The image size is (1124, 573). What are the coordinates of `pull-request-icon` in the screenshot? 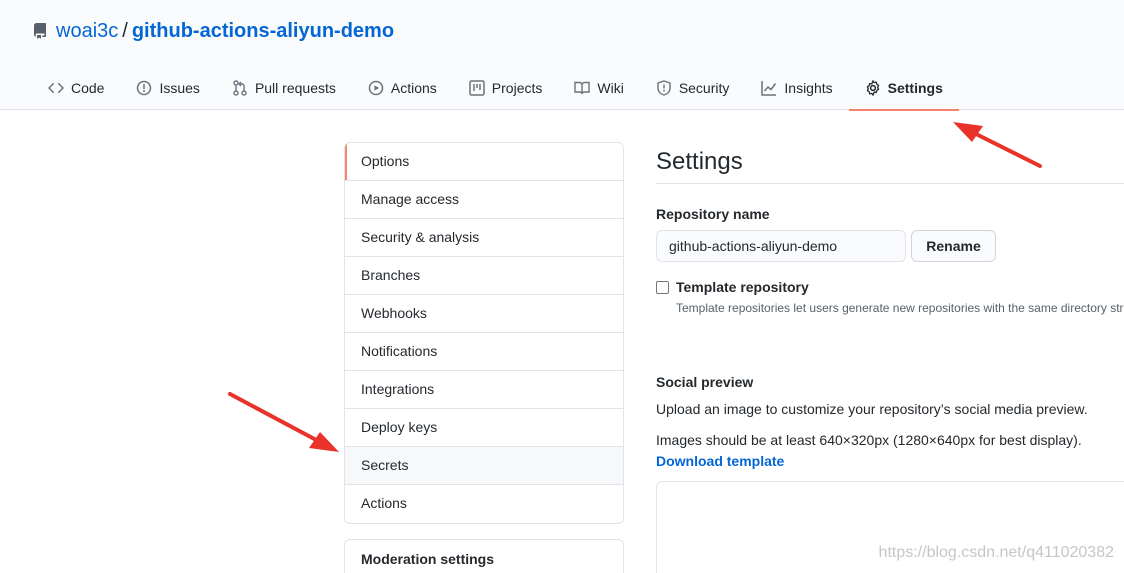 It's located at (240, 88).